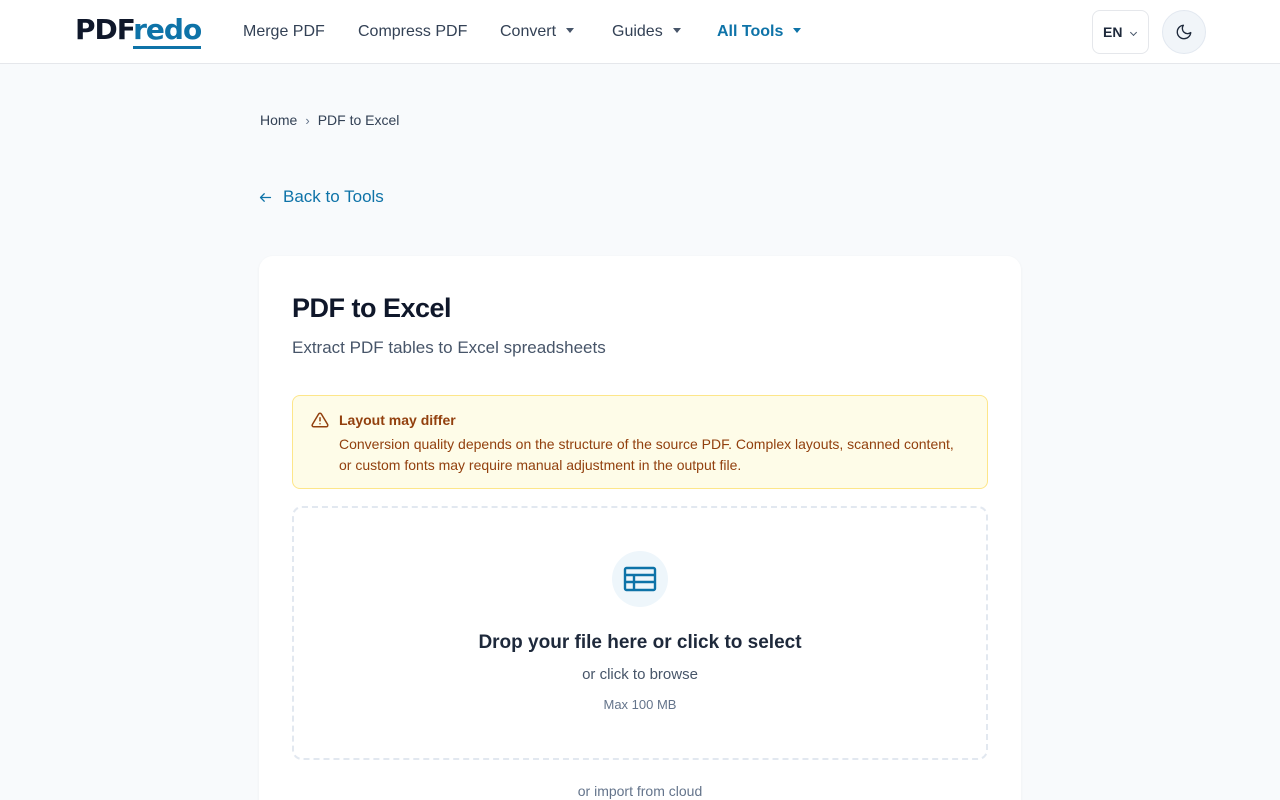 The width and height of the screenshot is (1280, 800). What do you see at coordinates (167, 31) in the screenshot?
I see `logo-text-redo: redo` at bounding box center [167, 31].